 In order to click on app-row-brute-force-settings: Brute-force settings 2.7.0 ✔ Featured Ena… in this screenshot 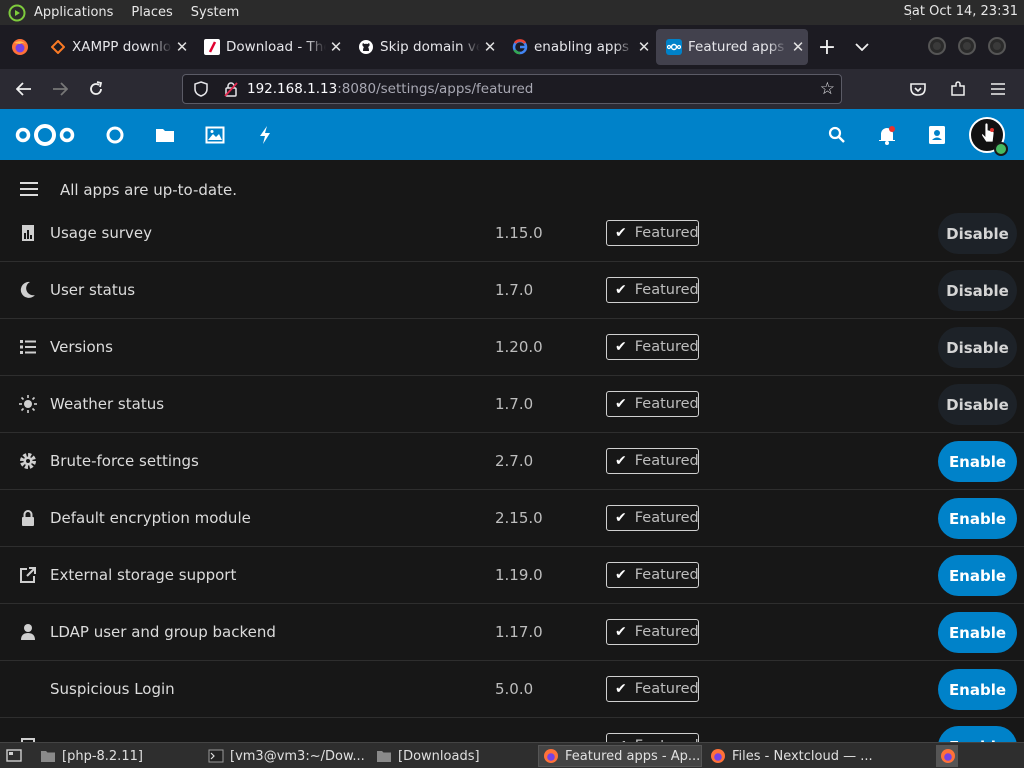, I will do `click(512, 461)`.